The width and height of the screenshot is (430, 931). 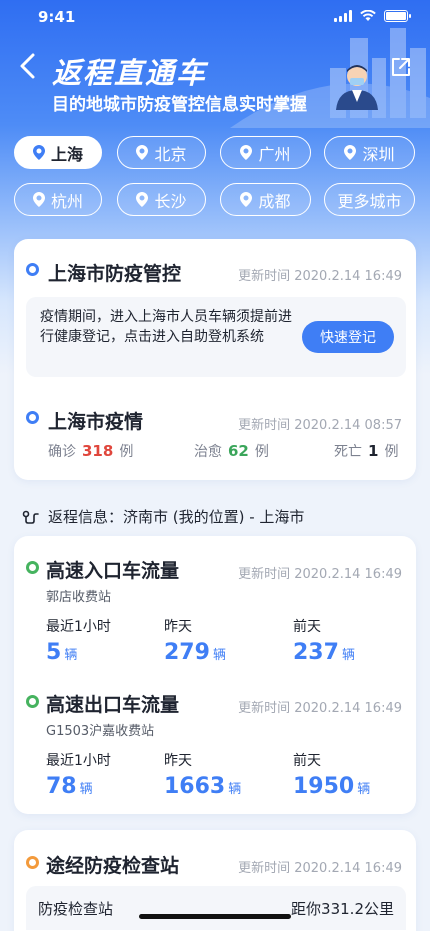 I want to click on confirmed-stat: 确诊 318 例, so click(x=90, y=451).